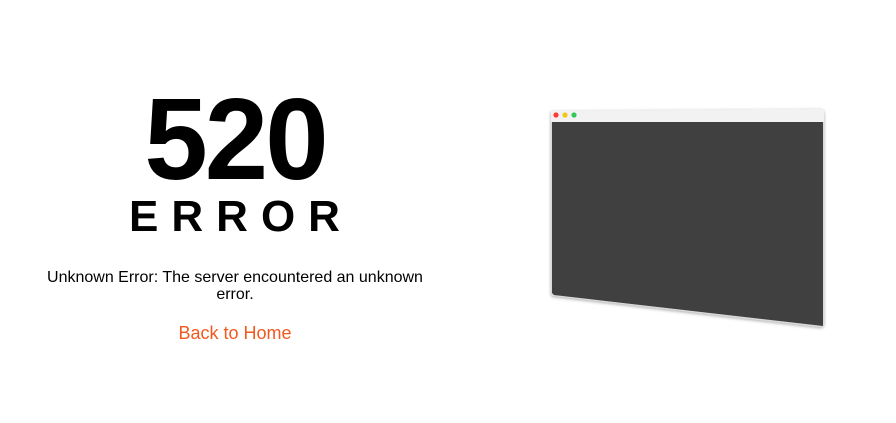  What do you see at coordinates (236, 139) in the screenshot?
I see `error-code: 520` at bounding box center [236, 139].